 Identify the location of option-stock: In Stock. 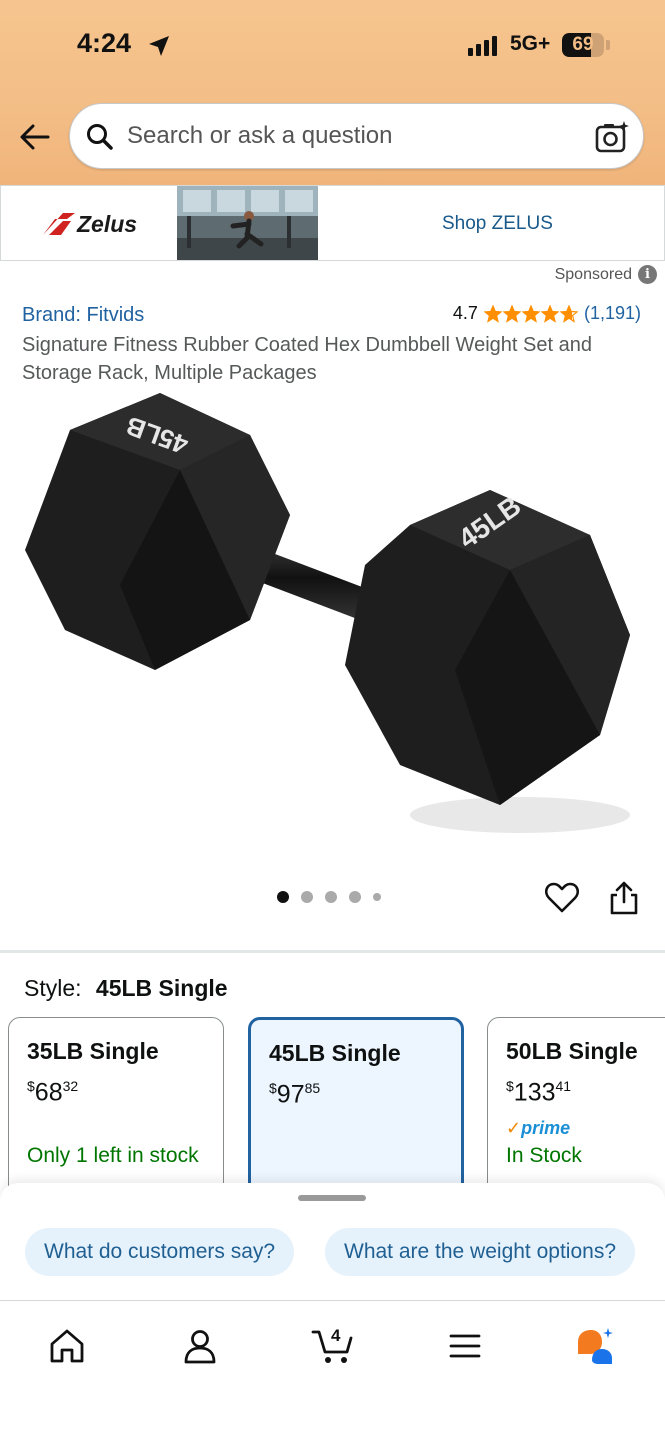
(544, 1155).